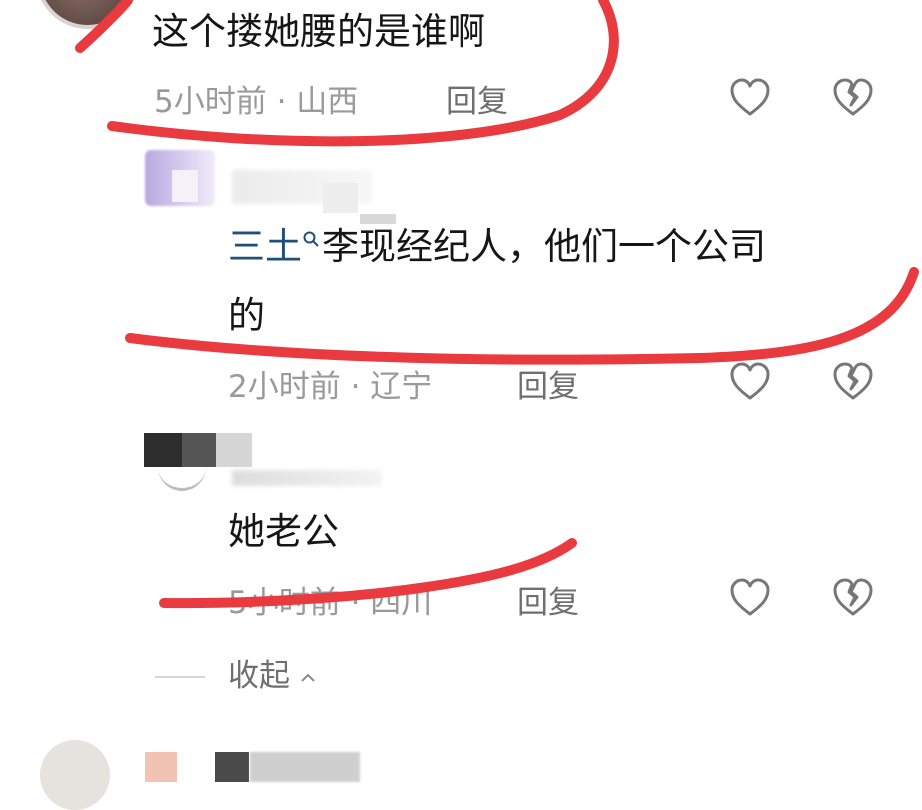 The width and height of the screenshot is (922, 810). What do you see at coordinates (311, 239) in the screenshot?
I see `search-icon` at bounding box center [311, 239].